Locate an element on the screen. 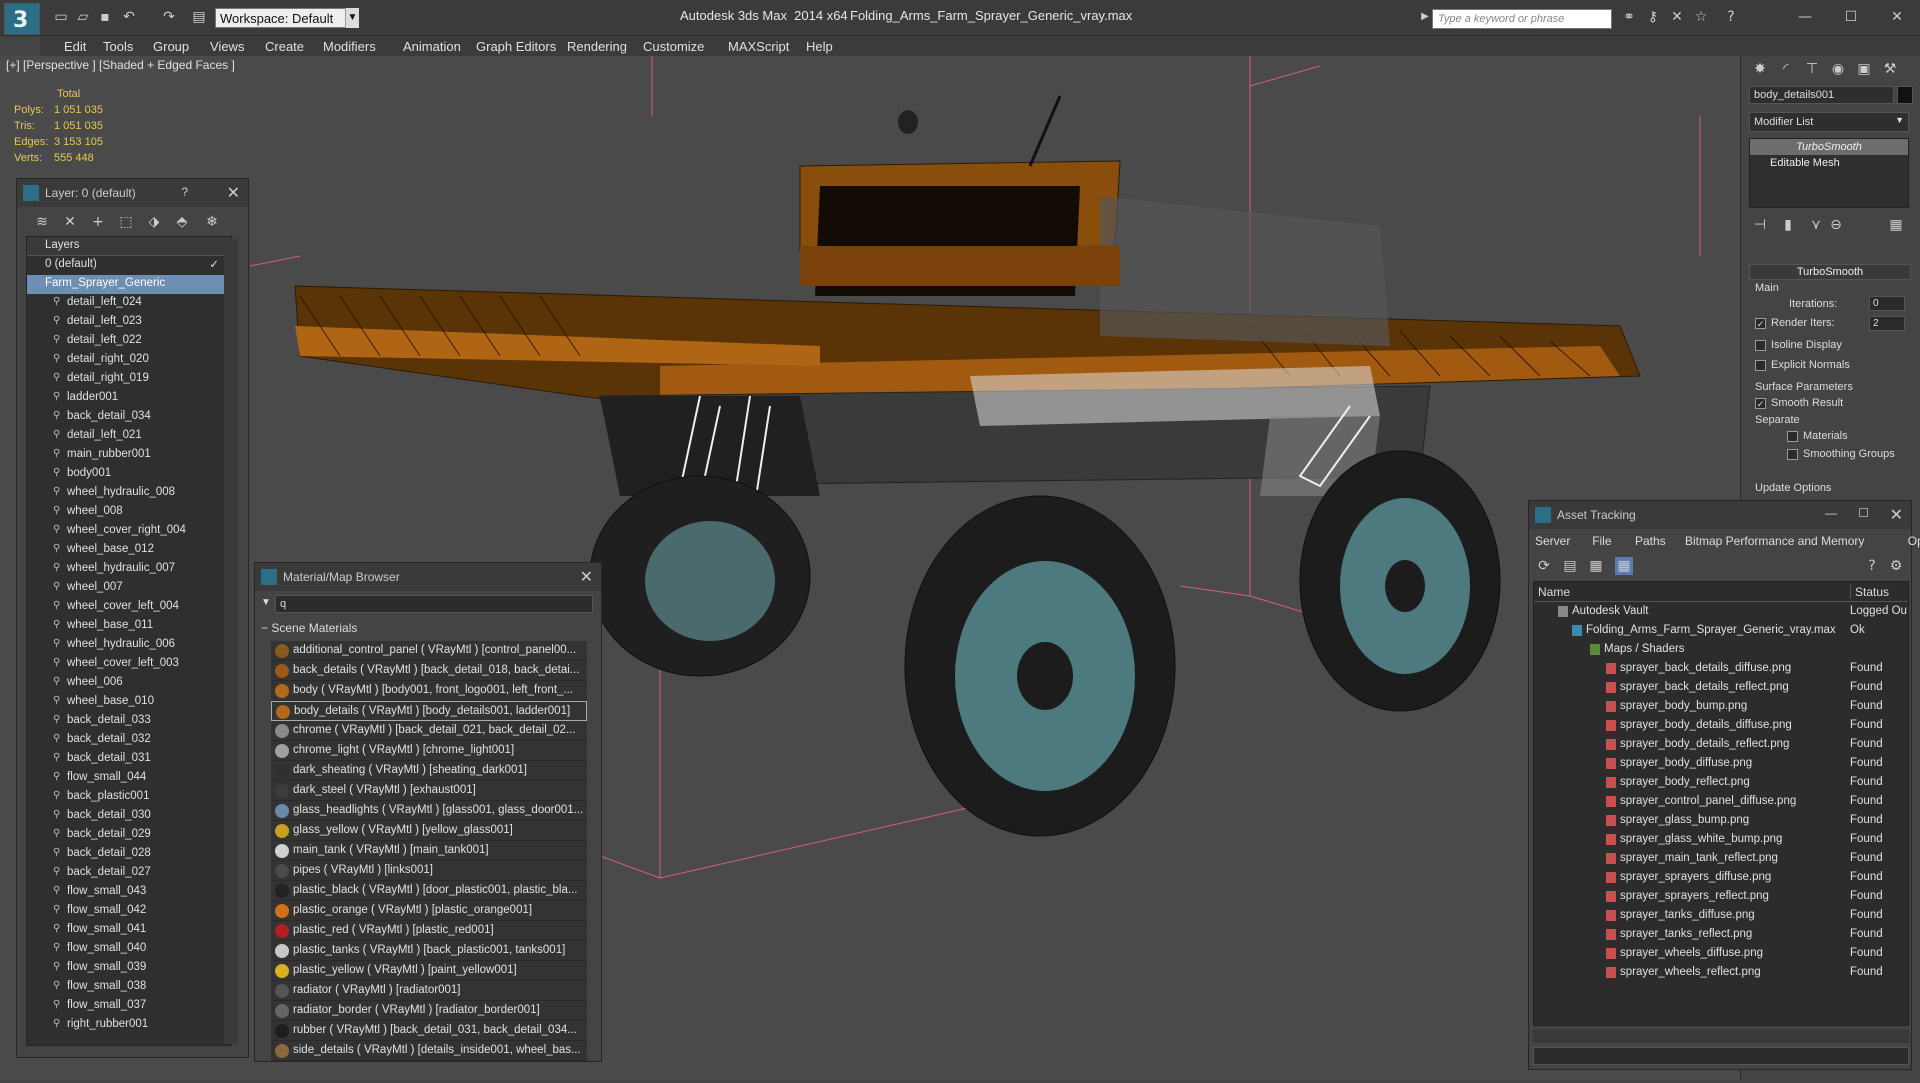 Image resolution: width=1920 pixels, height=1083 pixels. status-column-header: Status is located at coordinates (1869, 592).